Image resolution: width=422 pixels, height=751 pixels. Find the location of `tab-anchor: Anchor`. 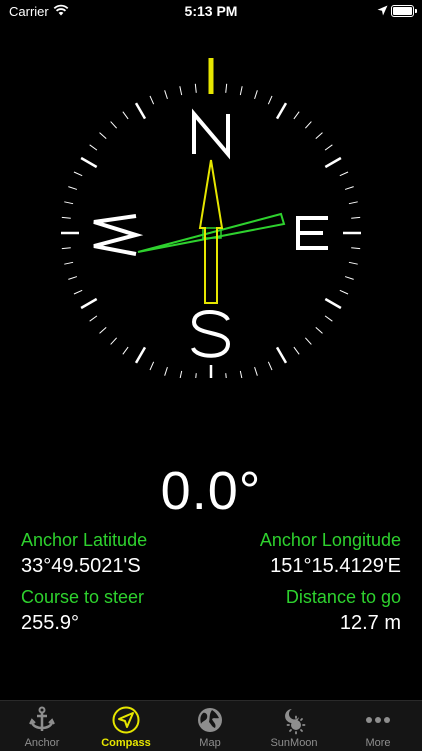

tab-anchor: Anchor is located at coordinates (42, 726).